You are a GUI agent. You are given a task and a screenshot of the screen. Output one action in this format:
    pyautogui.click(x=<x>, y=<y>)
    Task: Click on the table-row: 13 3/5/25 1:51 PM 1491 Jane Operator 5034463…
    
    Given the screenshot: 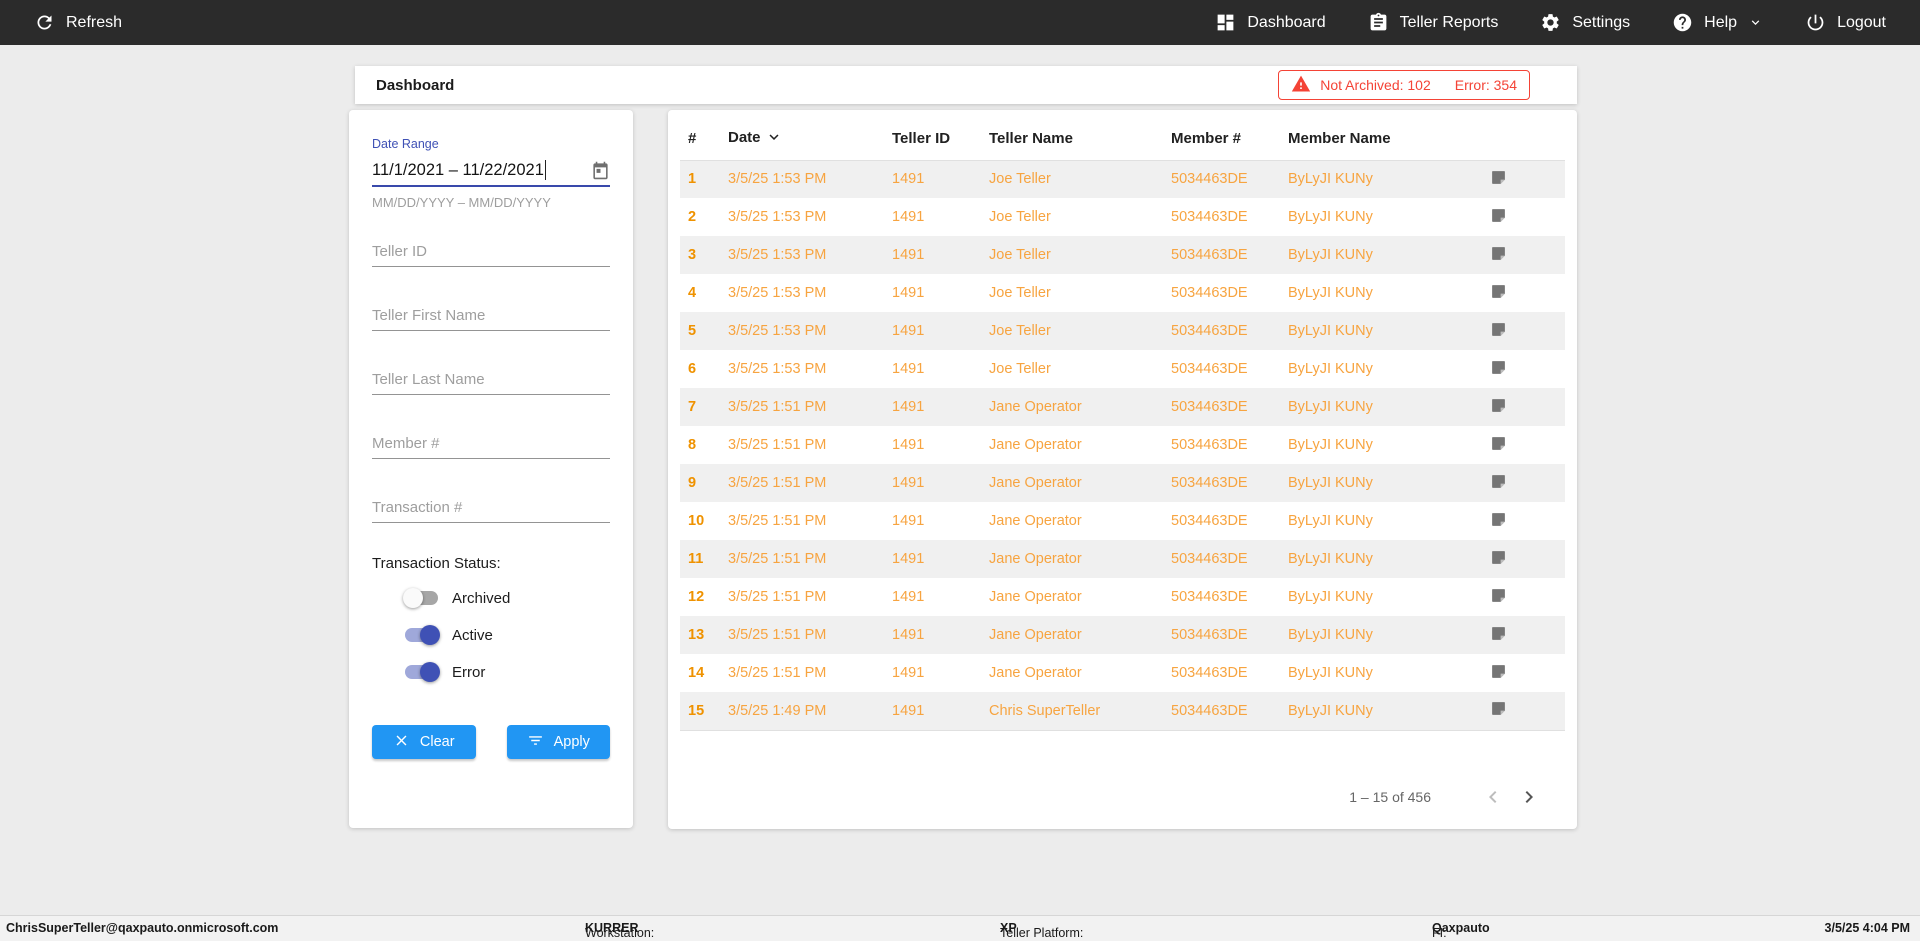 What is the action you would take?
    pyautogui.click(x=1122, y=635)
    